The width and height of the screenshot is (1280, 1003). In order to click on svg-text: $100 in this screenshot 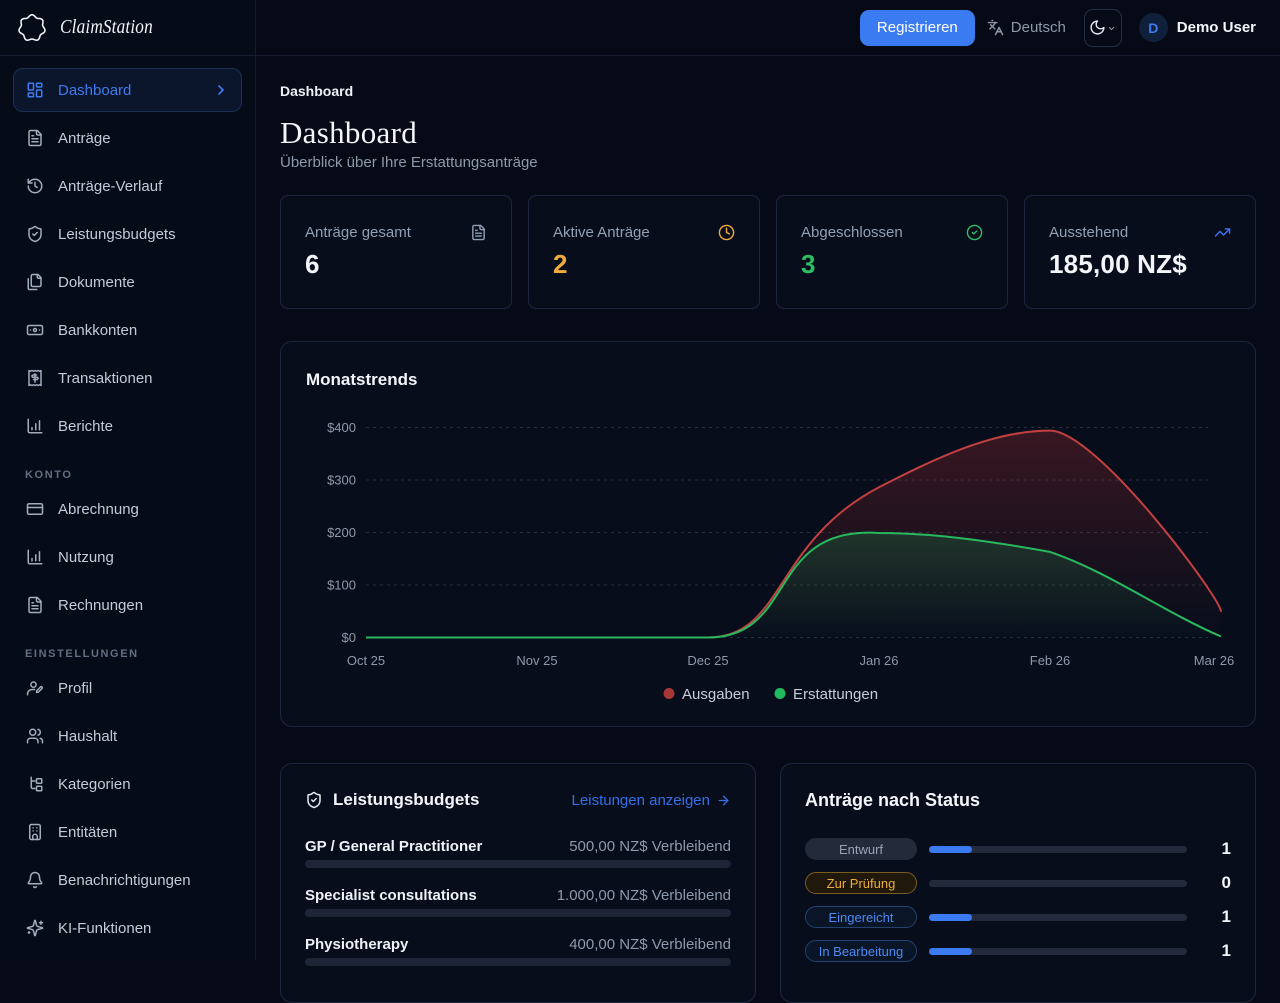, I will do `click(341, 585)`.